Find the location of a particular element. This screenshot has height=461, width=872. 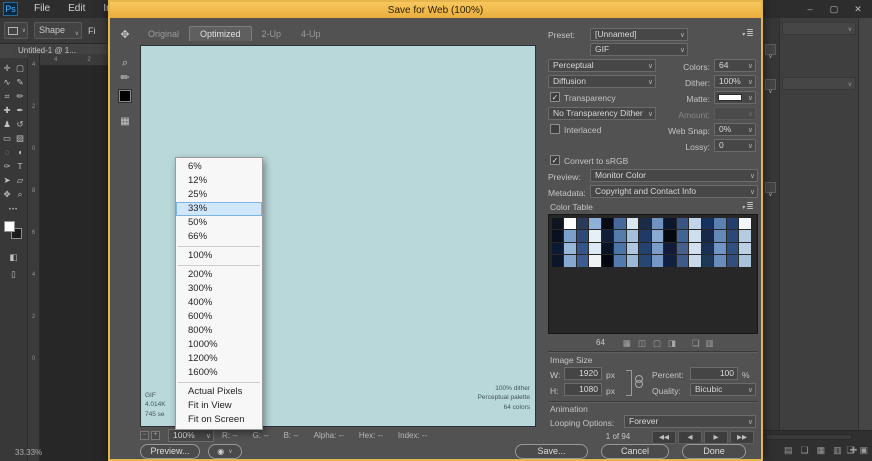

eraser-tool: ▭ is located at coordinates (7, 138).